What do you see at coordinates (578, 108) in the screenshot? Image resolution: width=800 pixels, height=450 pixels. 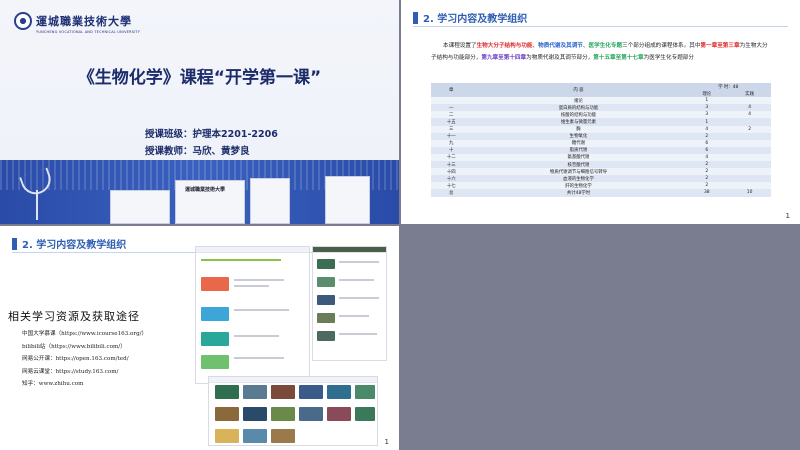 I see `cell-content: 蛋白质的结构与功能` at bounding box center [578, 108].